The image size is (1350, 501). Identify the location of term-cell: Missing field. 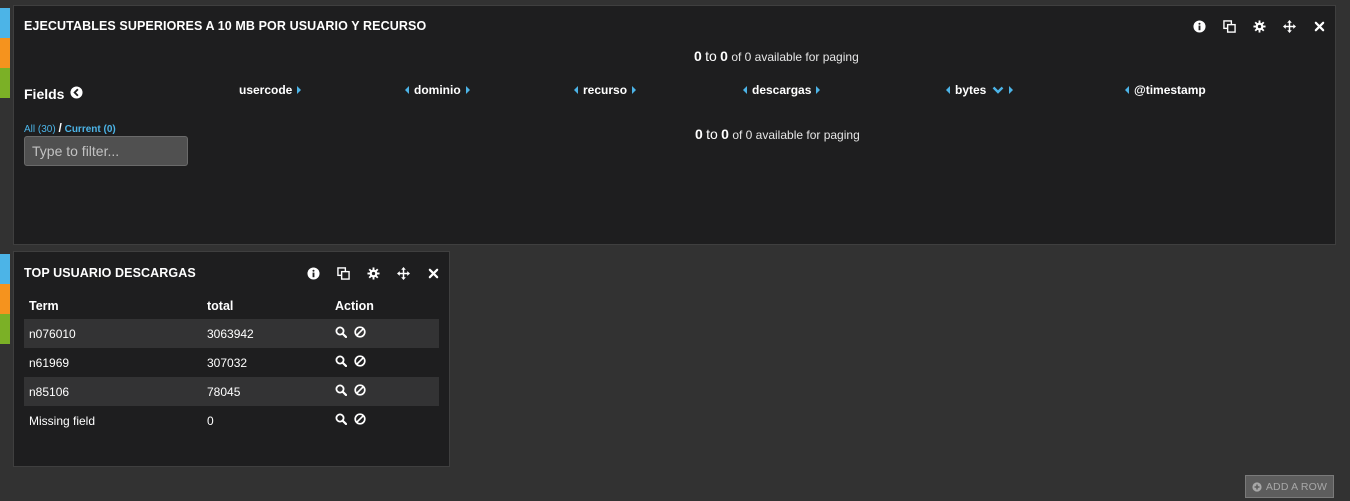
(62, 420).